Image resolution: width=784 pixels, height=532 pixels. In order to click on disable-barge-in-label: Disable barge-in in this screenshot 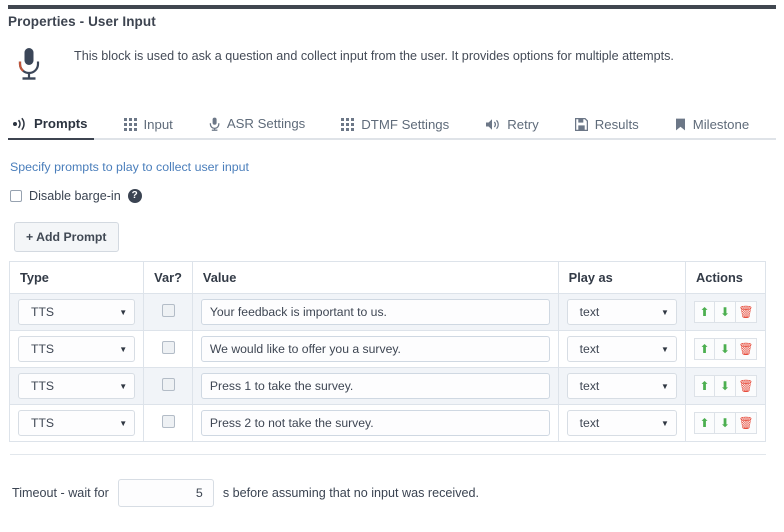, I will do `click(75, 196)`.